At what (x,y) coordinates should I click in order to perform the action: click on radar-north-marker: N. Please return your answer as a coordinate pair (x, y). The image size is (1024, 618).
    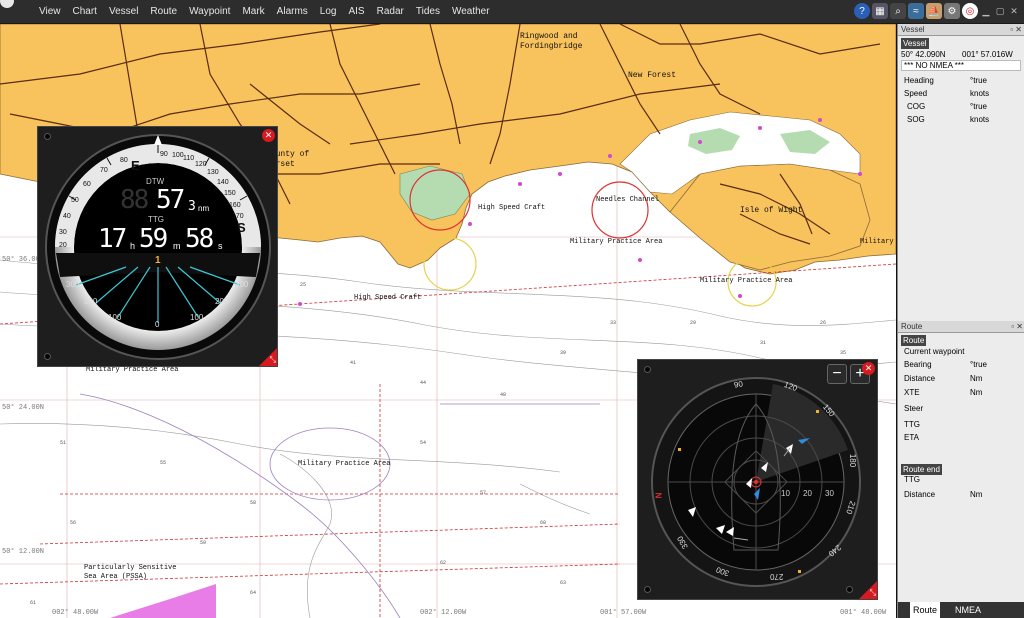
    Looking at the image, I should click on (659, 495).